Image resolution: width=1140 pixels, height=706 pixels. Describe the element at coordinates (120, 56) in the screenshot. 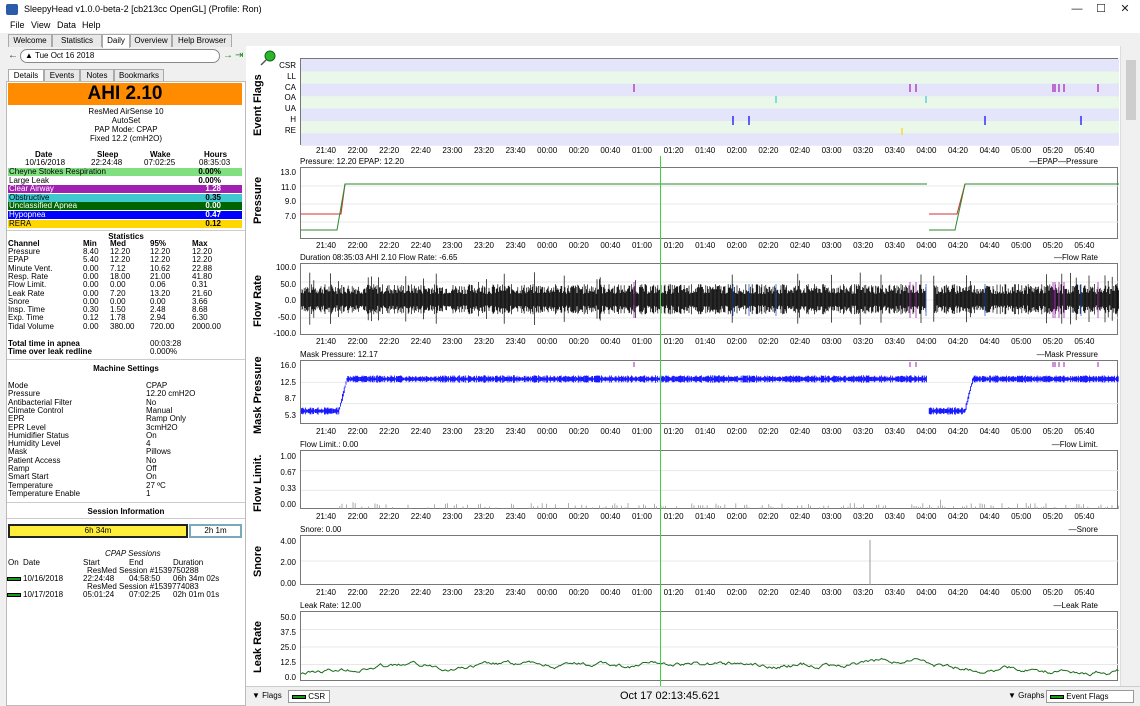

I see `date-picker: ▲ Tue Oct 16 2018` at that location.